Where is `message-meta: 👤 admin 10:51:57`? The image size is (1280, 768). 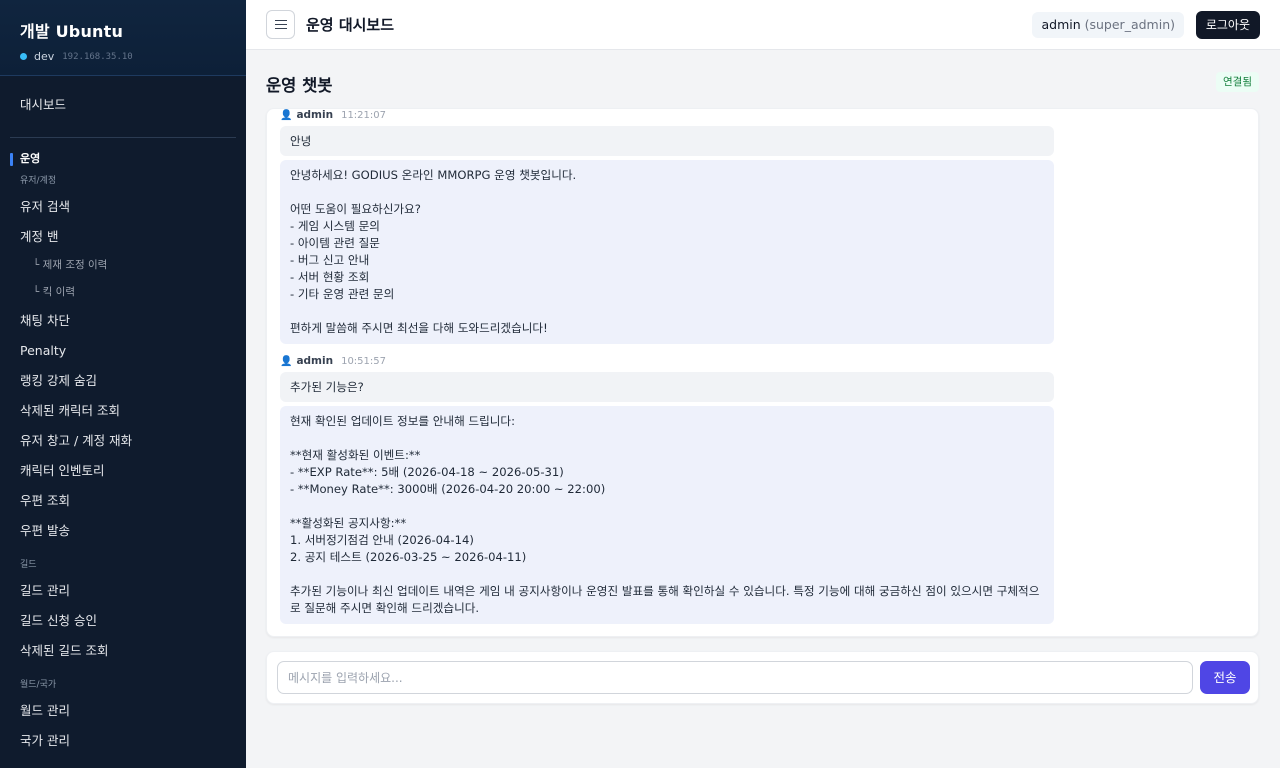
message-meta: 👤 admin 10:51:57 is located at coordinates (333, 361).